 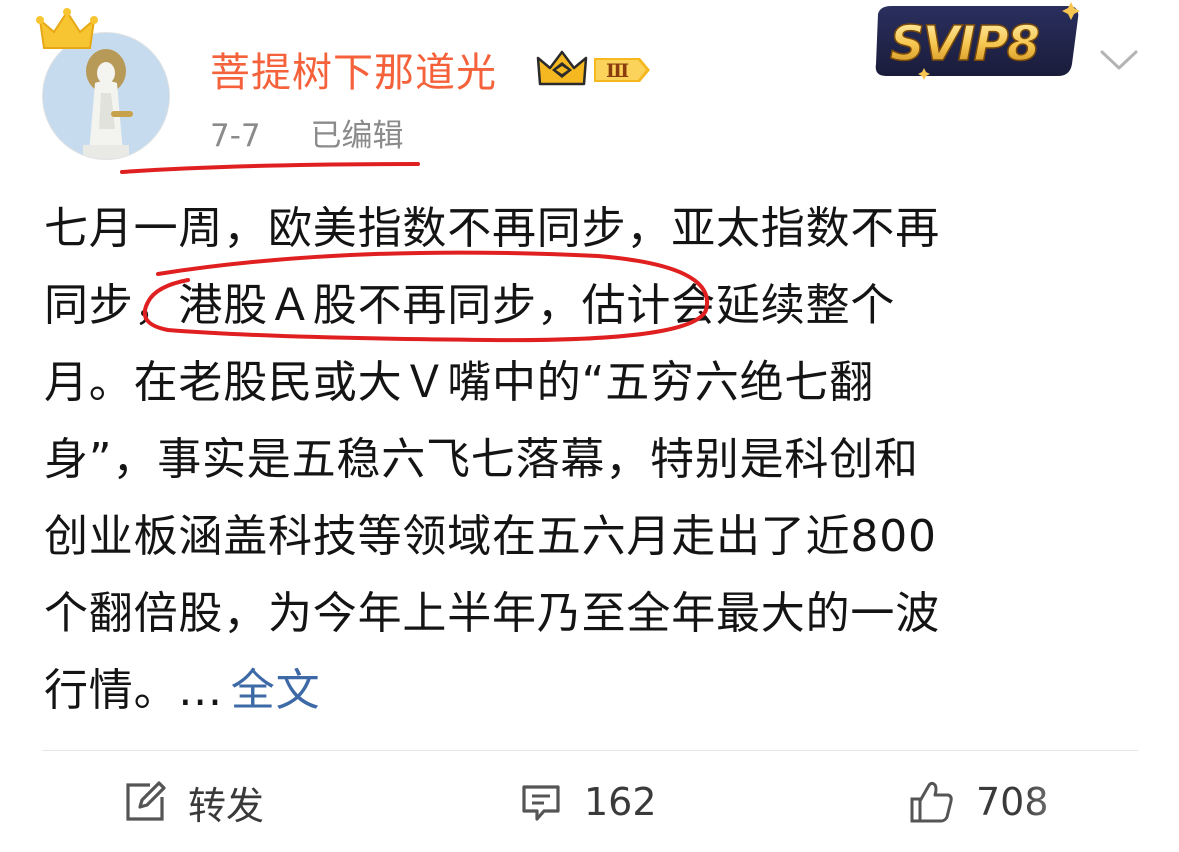 I want to click on repost-label: 转发, so click(x=226, y=805).